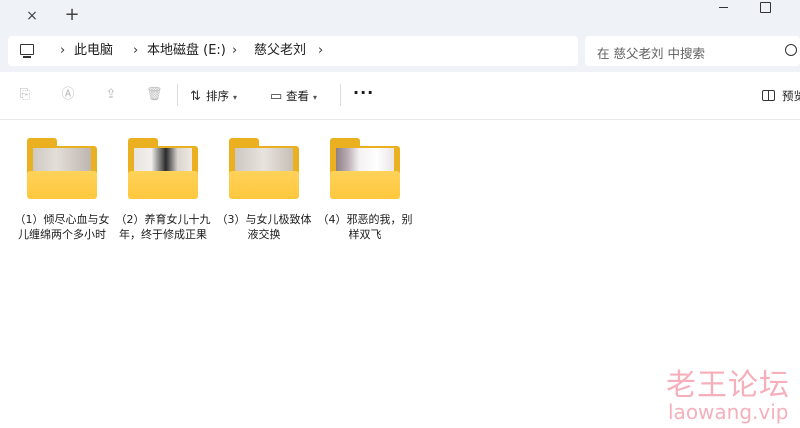 The height and width of the screenshot is (428, 800). I want to click on minimize-icon, so click(724, 8).